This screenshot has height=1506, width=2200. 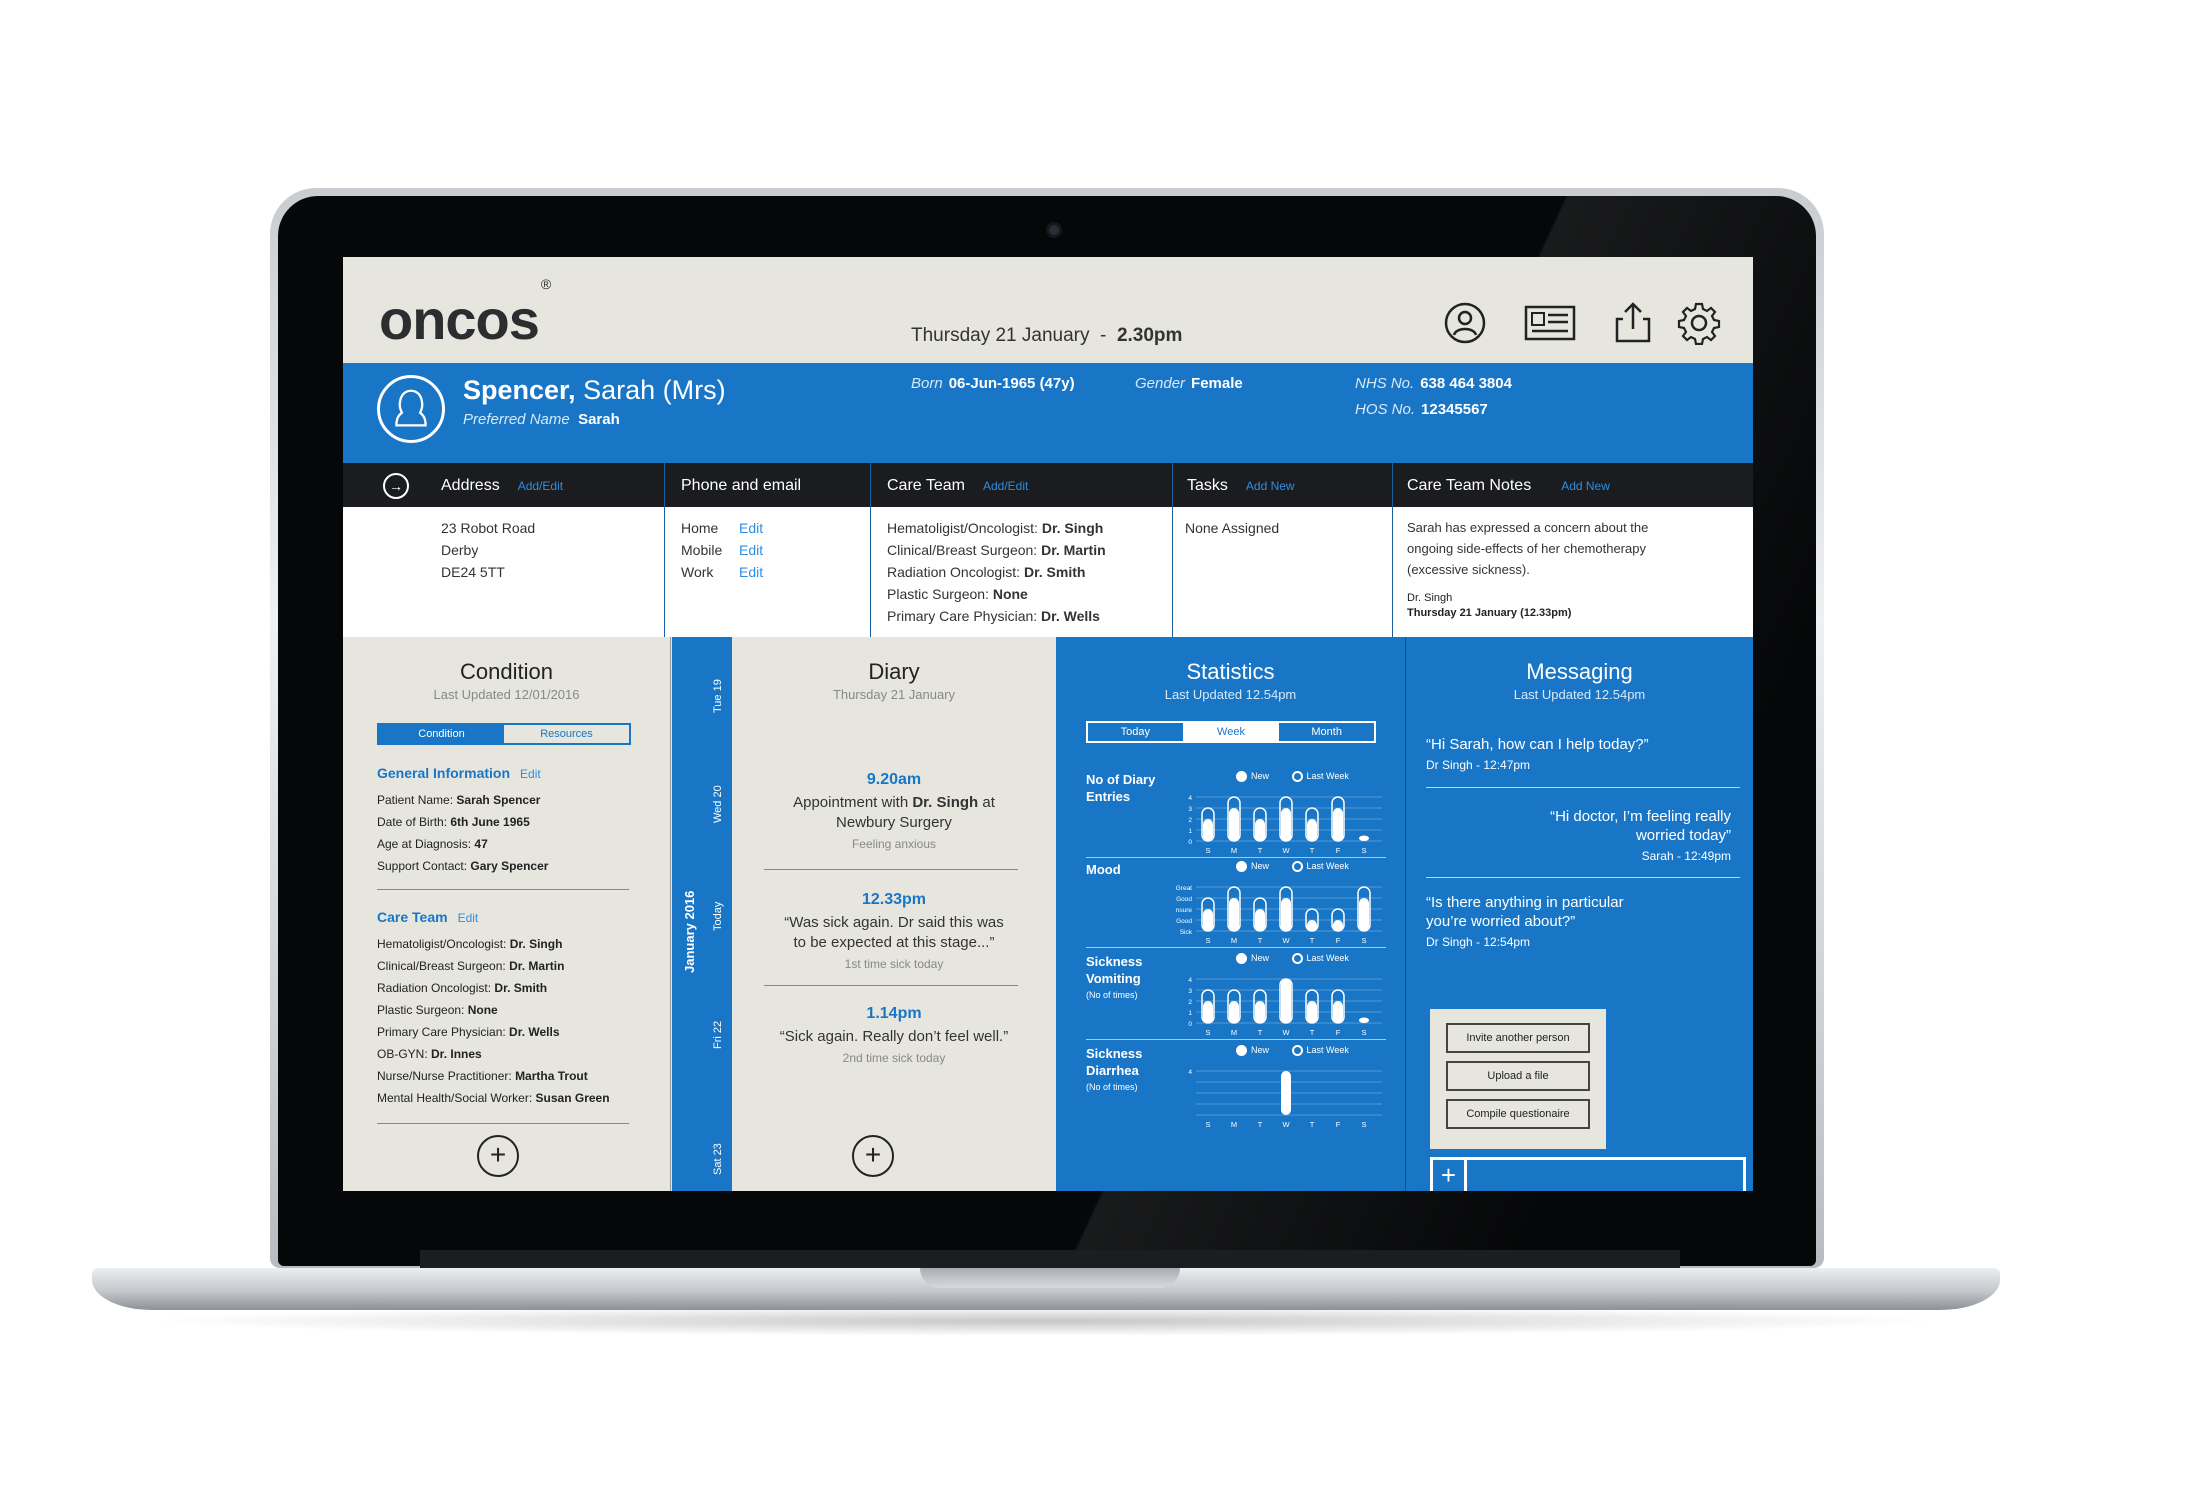 What do you see at coordinates (1260, 1032) in the screenshot?
I see `x-tick-label: T` at bounding box center [1260, 1032].